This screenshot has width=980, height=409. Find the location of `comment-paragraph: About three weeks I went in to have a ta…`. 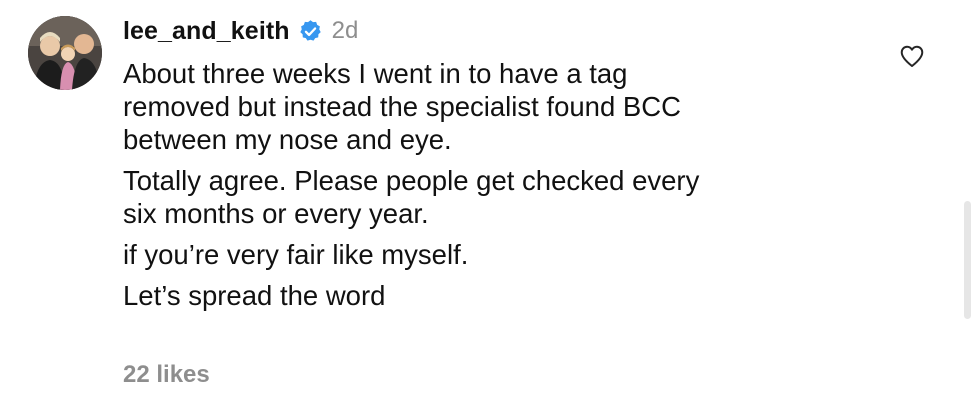

comment-paragraph: About three weeks I went in to have a ta… is located at coordinates (402, 106).